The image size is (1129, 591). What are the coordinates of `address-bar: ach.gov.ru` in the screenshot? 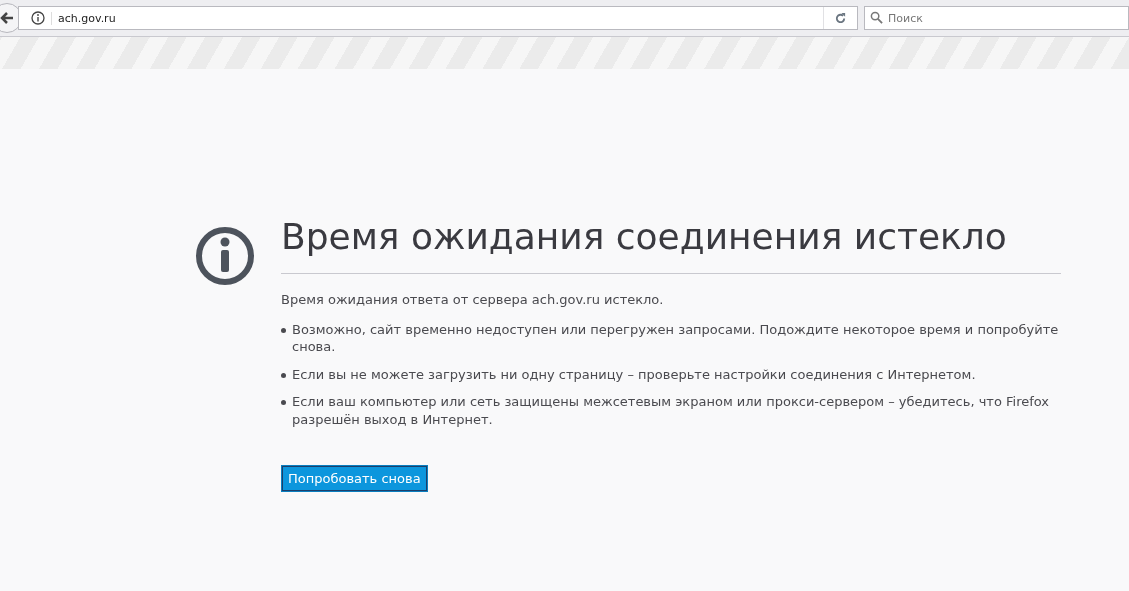 It's located at (438, 18).